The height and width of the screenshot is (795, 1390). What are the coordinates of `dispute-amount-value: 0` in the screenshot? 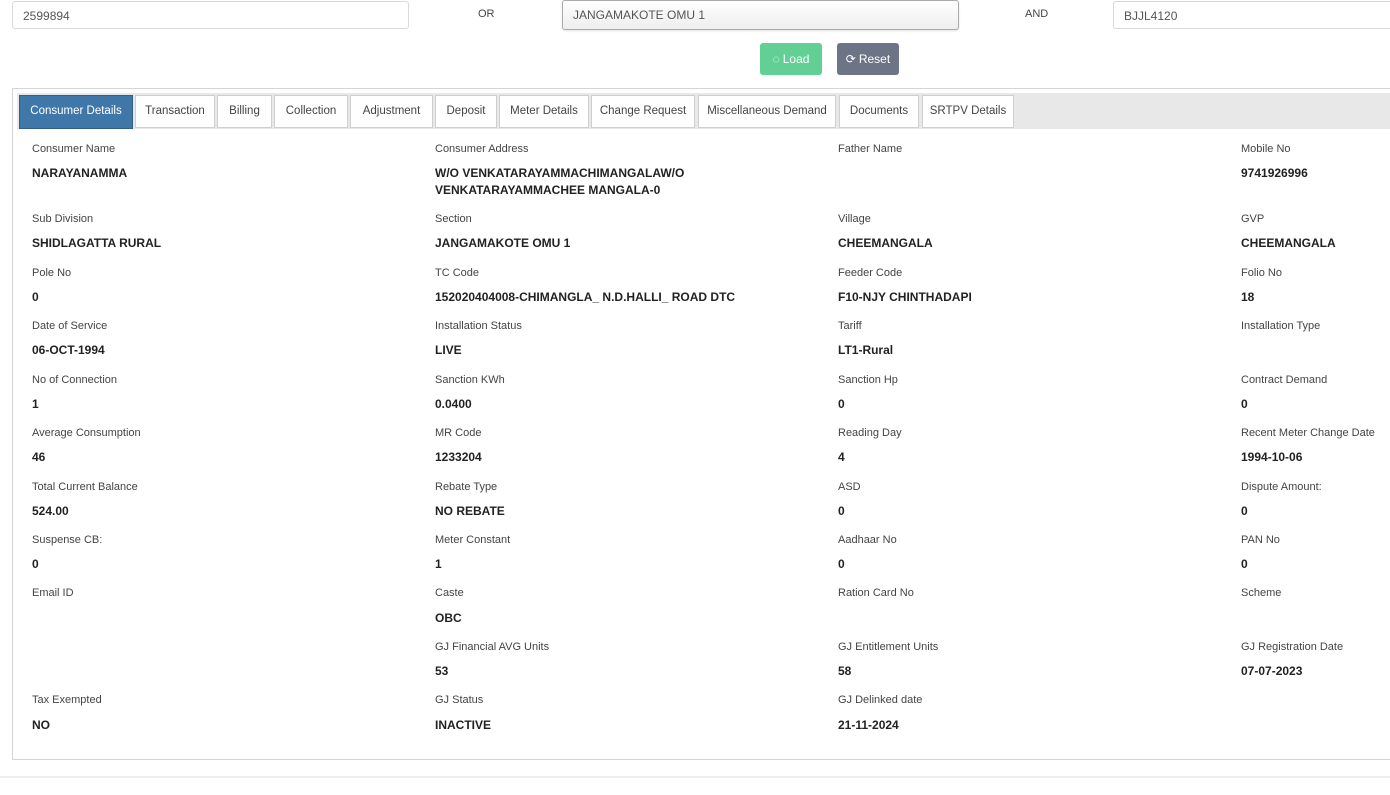 It's located at (1244, 511).